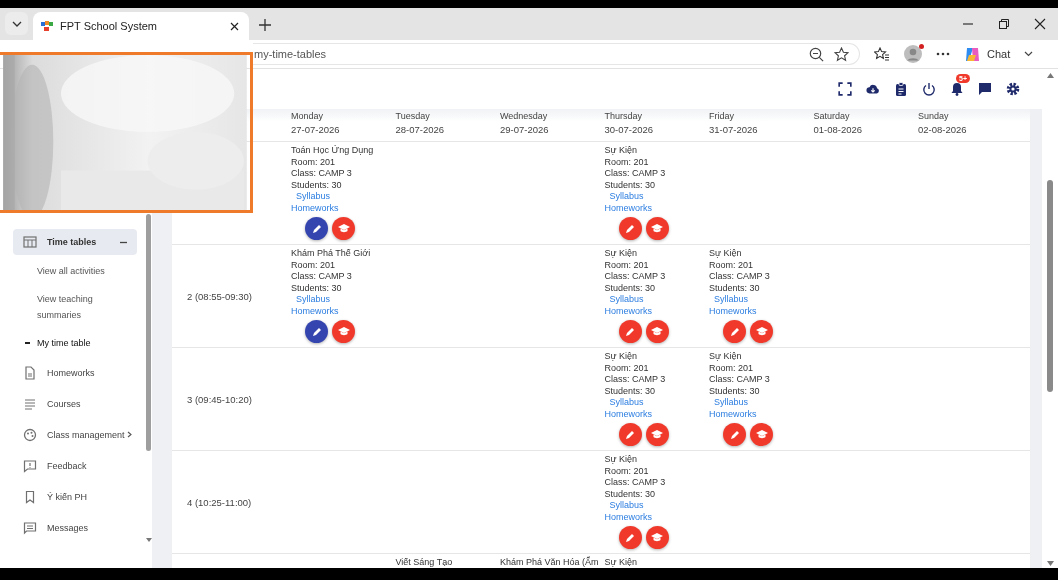  I want to click on sidebar-item: Homeworks, so click(75, 372).